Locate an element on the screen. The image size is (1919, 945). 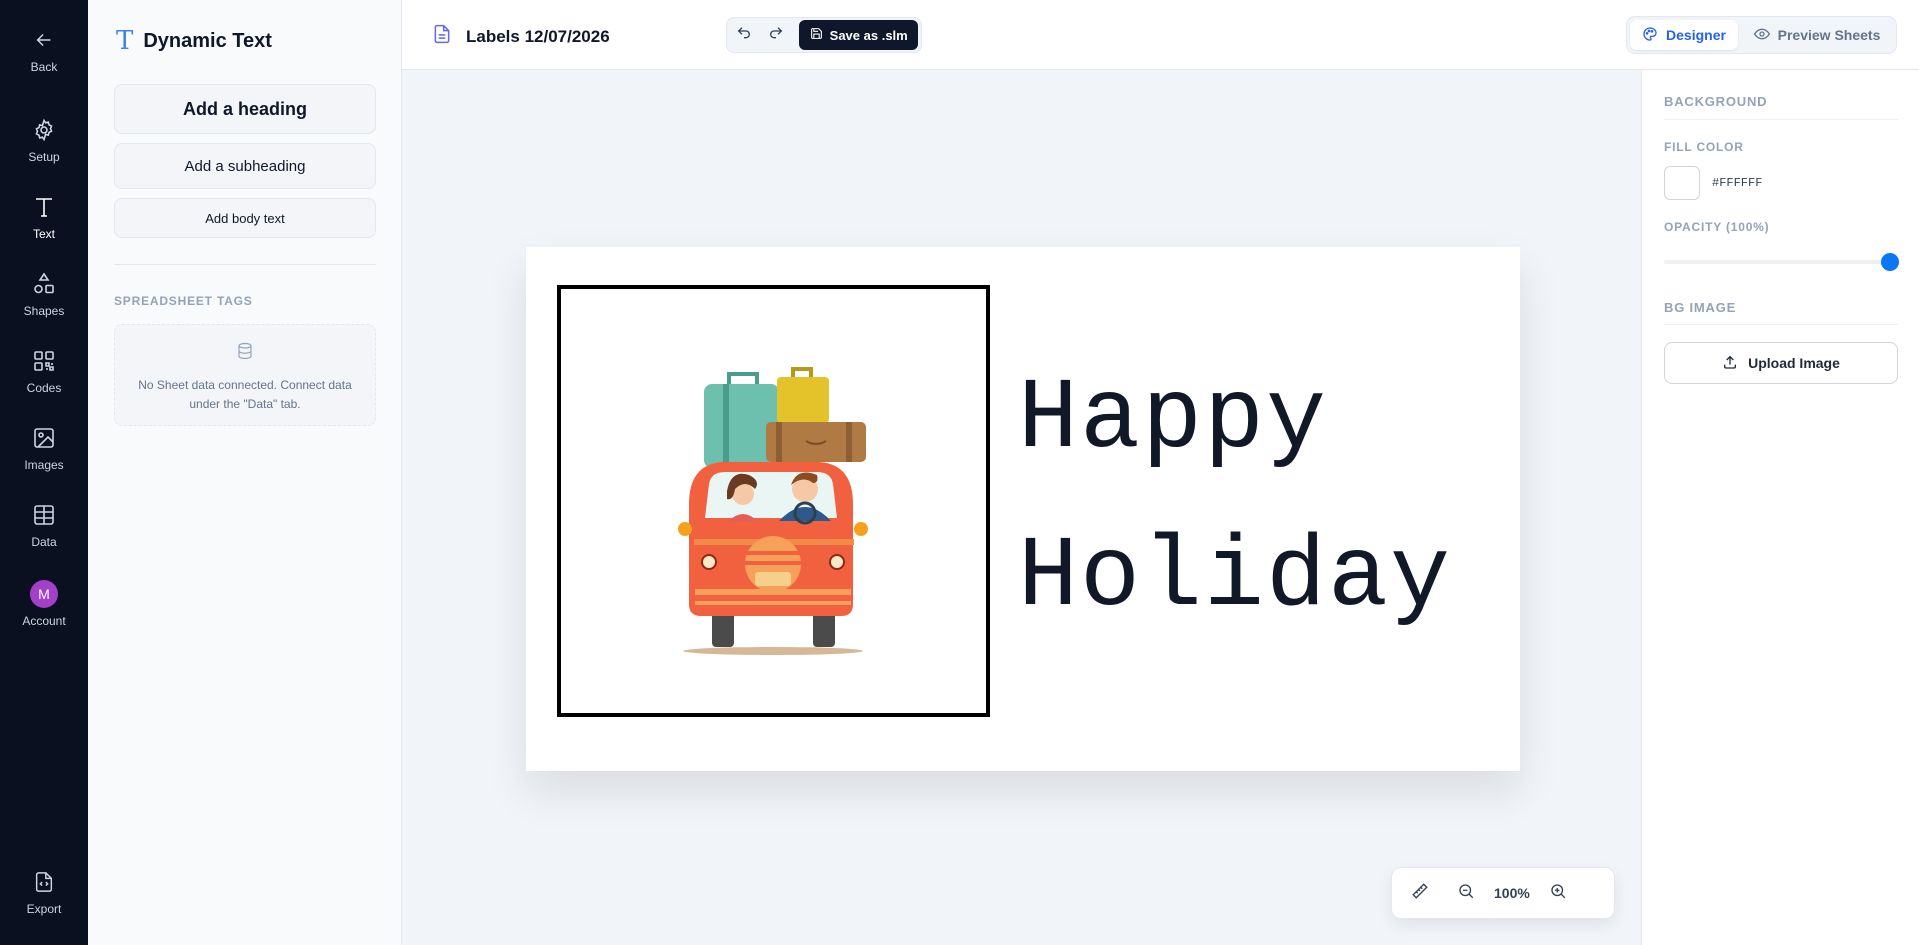
save-button: Save as .slm is located at coordinates (859, 35).